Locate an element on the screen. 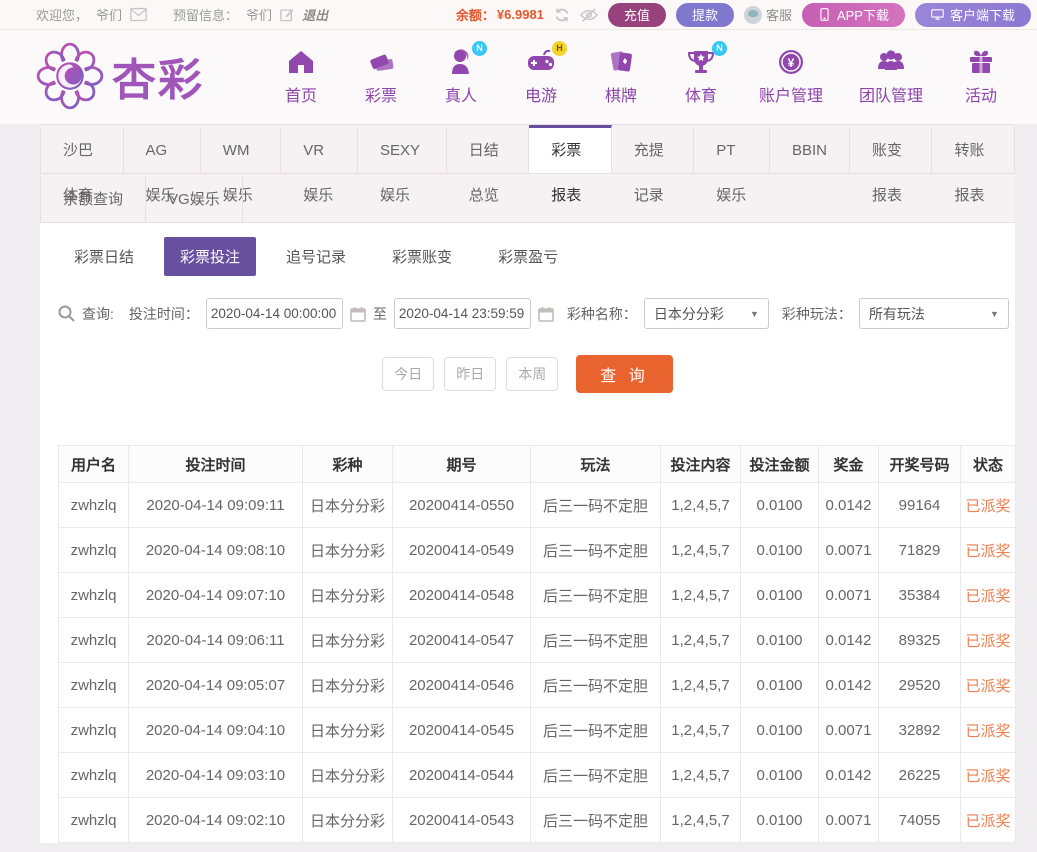 The height and width of the screenshot is (852, 1037). search-button: 查 询 is located at coordinates (624, 374).